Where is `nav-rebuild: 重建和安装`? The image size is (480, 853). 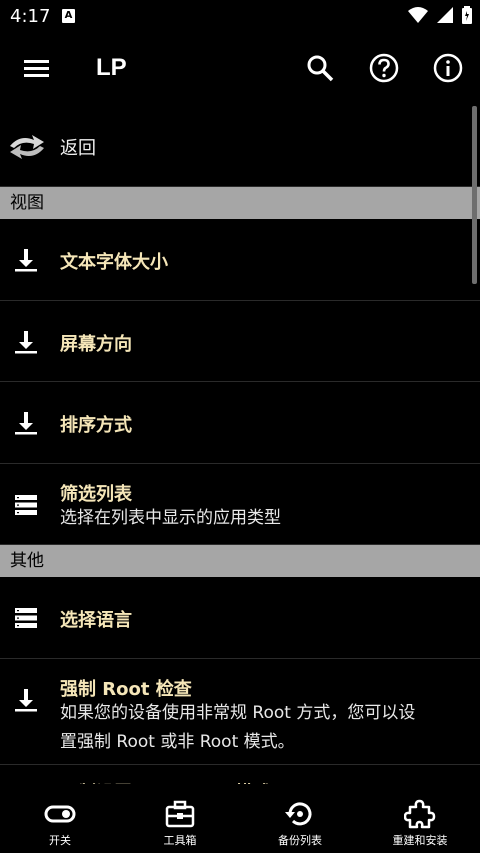
nav-rebuild: 重建和安装 is located at coordinates (420, 818).